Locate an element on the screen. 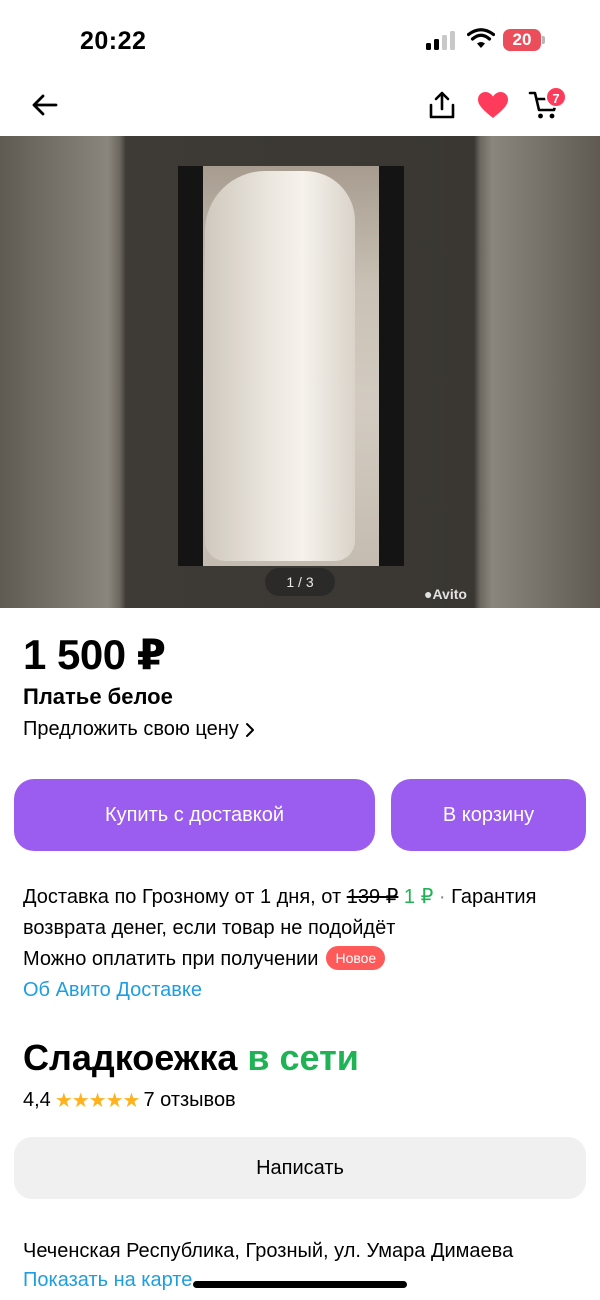  home-indicator is located at coordinates (300, 1284).